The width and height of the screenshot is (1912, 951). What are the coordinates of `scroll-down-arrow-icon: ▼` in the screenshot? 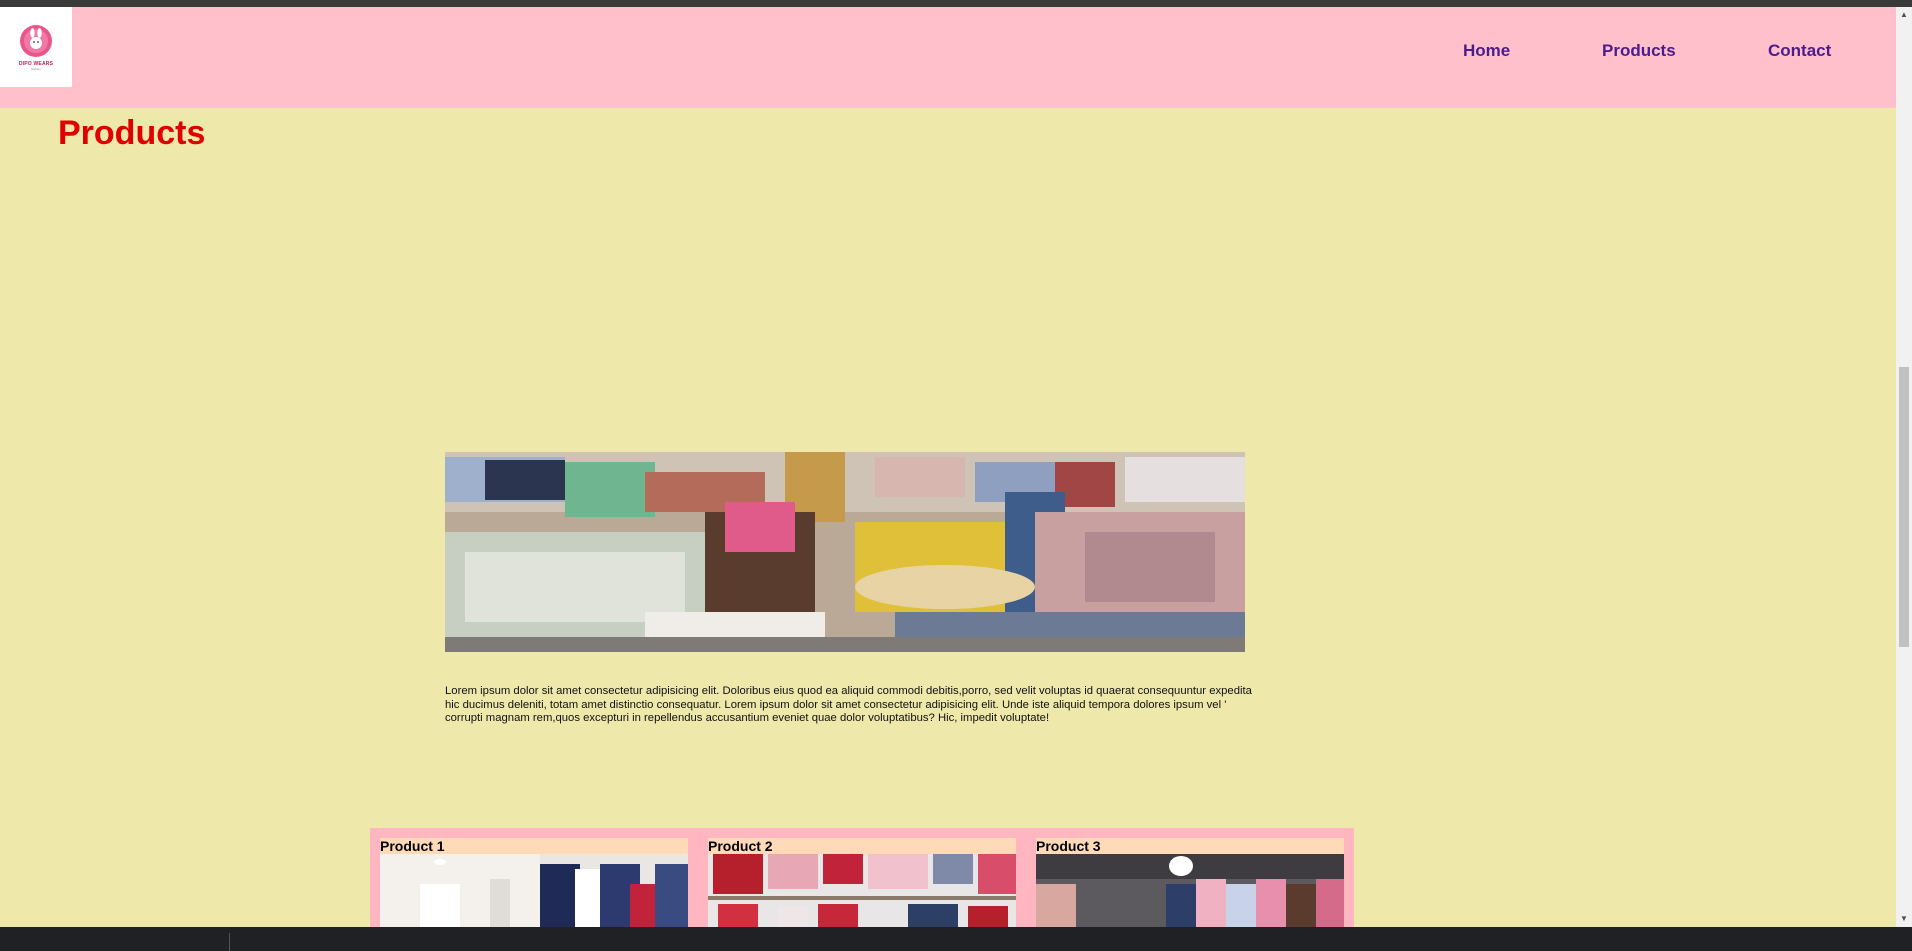 It's located at (1904, 919).